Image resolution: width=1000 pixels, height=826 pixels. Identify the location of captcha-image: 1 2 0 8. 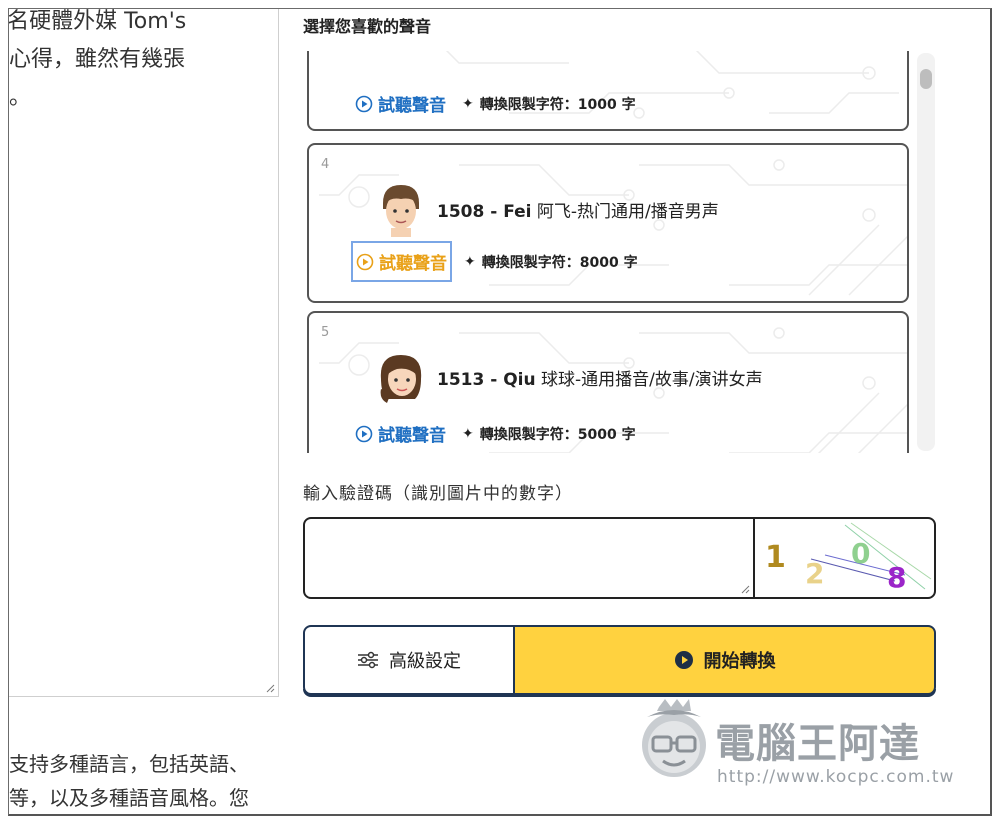
(844, 558).